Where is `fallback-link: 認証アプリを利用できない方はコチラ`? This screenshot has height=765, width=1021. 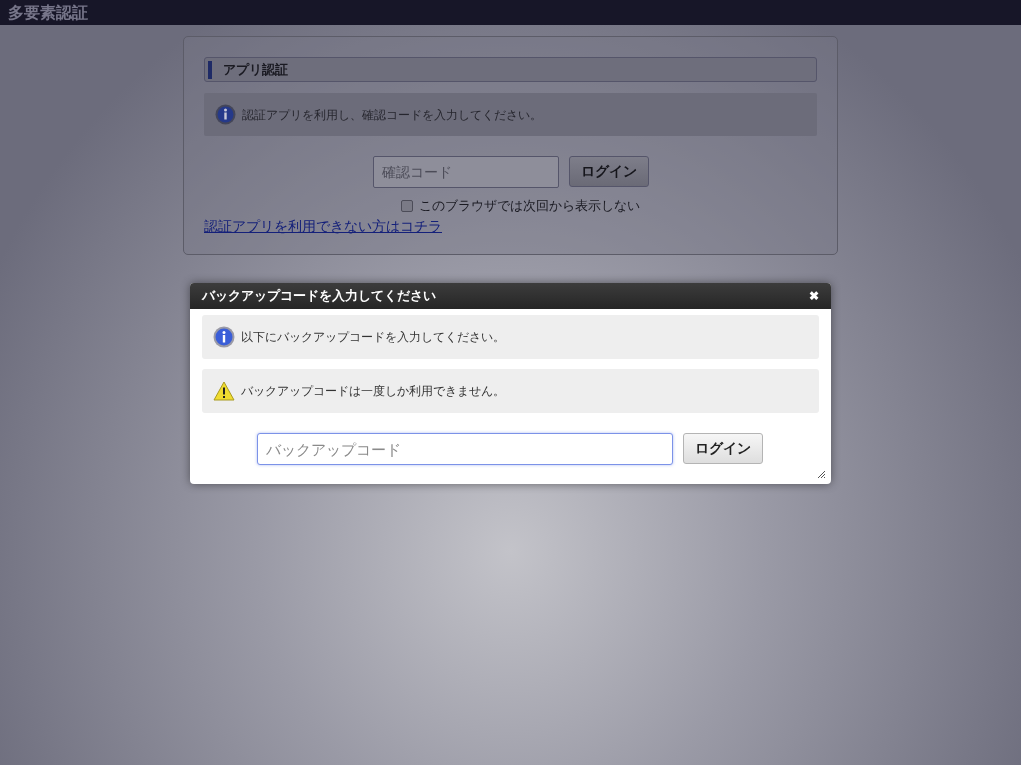 fallback-link: 認証アプリを利用できない方はコチラ is located at coordinates (323, 226).